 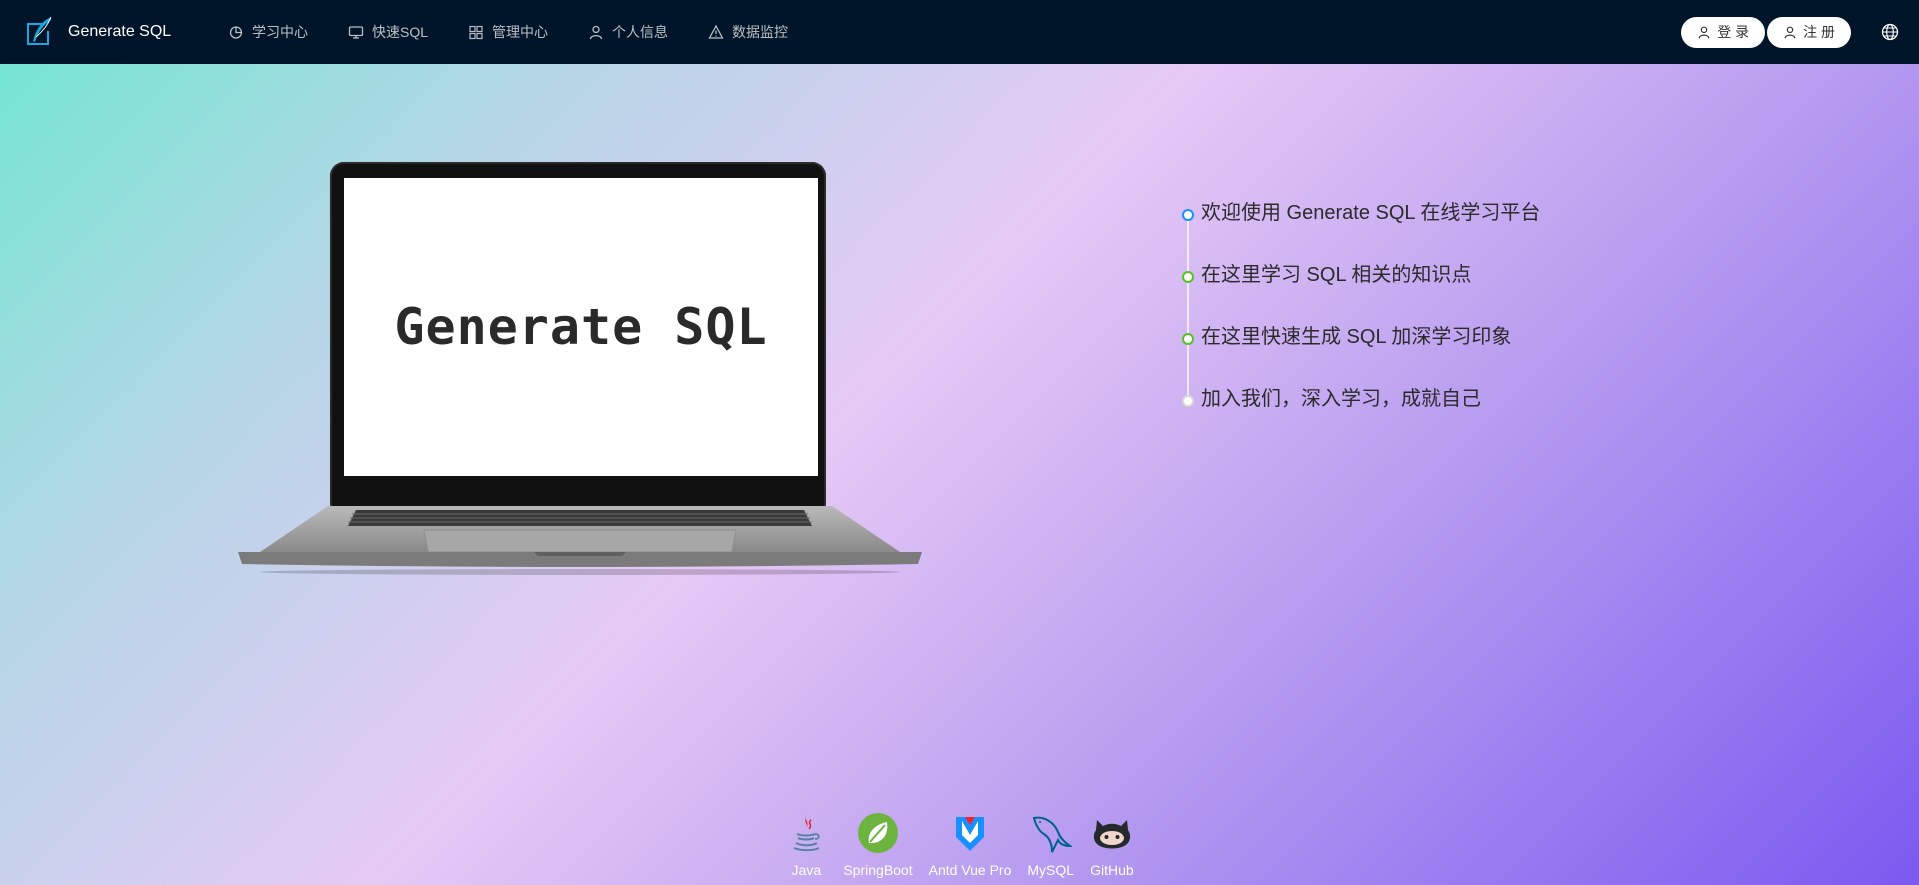 What do you see at coordinates (400, 32) in the screenshot?
I see `menu-item-label: 快速SQL` at bounding box center [400, 32].